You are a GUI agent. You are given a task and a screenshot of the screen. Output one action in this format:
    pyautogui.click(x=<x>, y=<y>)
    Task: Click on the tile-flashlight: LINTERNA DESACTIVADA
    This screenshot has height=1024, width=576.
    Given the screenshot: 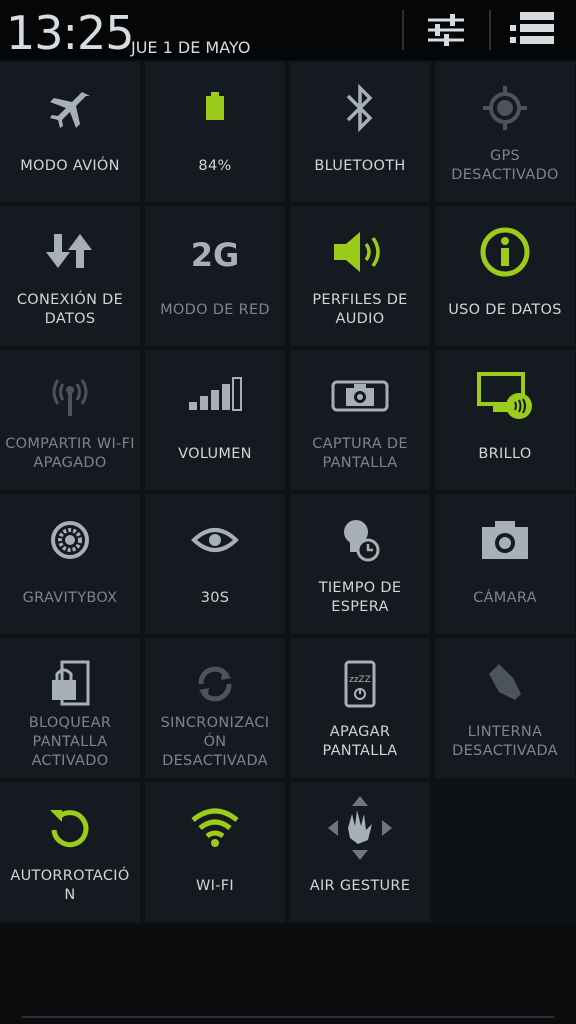 What is the action you would take?
    pyautogui.click(x=505, y=708)
    